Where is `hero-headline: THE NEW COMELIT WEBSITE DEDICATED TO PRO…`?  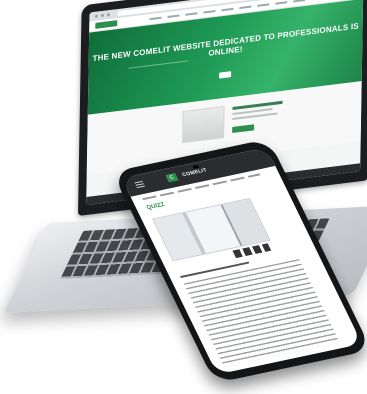 hero-headline: THE NEW COMELIT WEBSITE DEDICATED TO PRO… is located at coordinates (225, 42).